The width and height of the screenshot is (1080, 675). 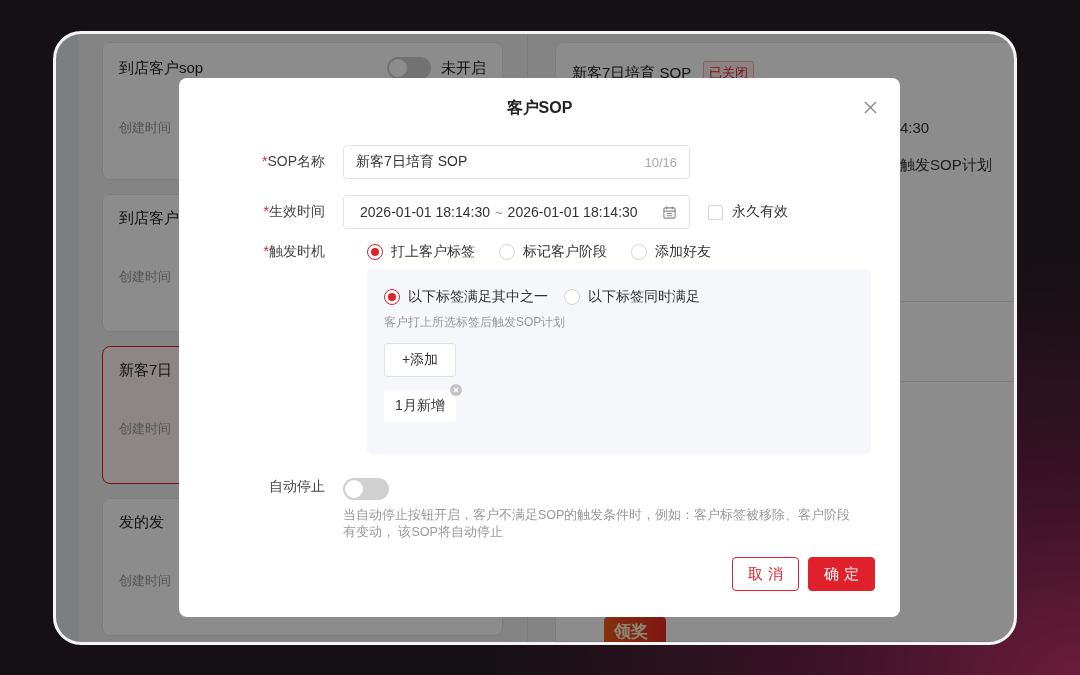 What do you see at coordinates (915, 127) in the screenshot?
I see `detail-text: 4:30` at bounding box center [915, 127].